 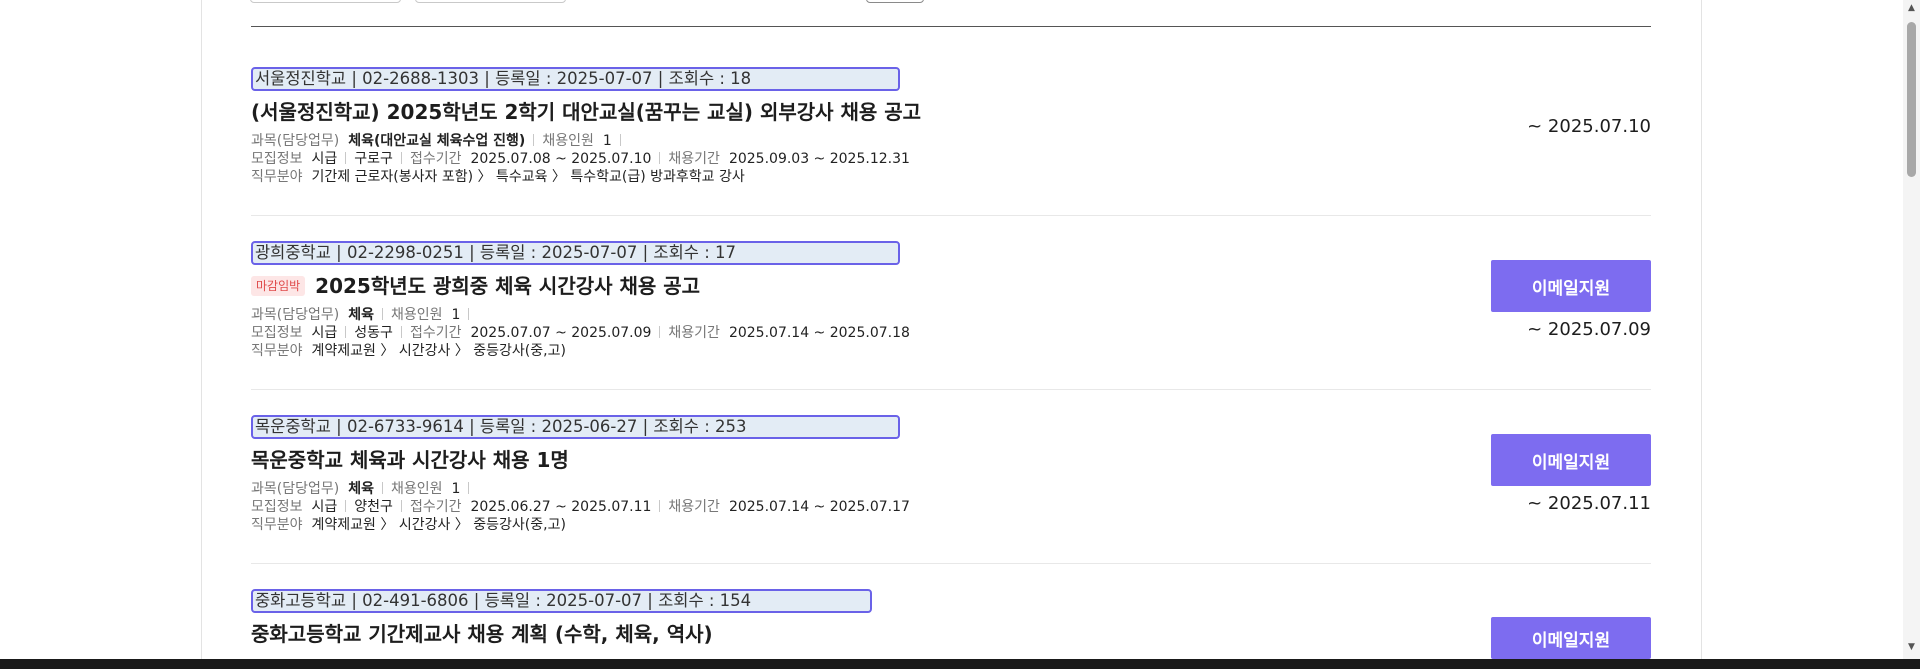 What do you see at coordinates (561, 507) in the screenshot?
I see `apply-period: 2025.06.27 ~ 2025.07.11` at bounding box center [561, 507].